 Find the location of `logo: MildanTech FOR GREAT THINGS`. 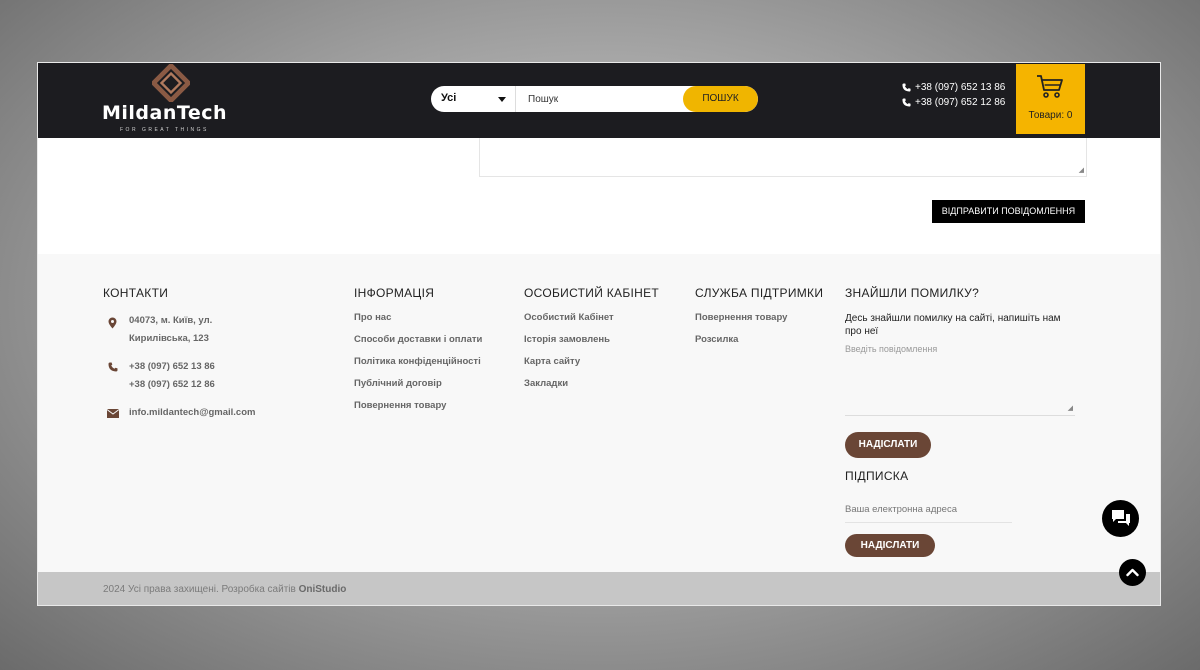

logo: MildanTech FOR GREAT THINGS is located at coordinates (172, 100).